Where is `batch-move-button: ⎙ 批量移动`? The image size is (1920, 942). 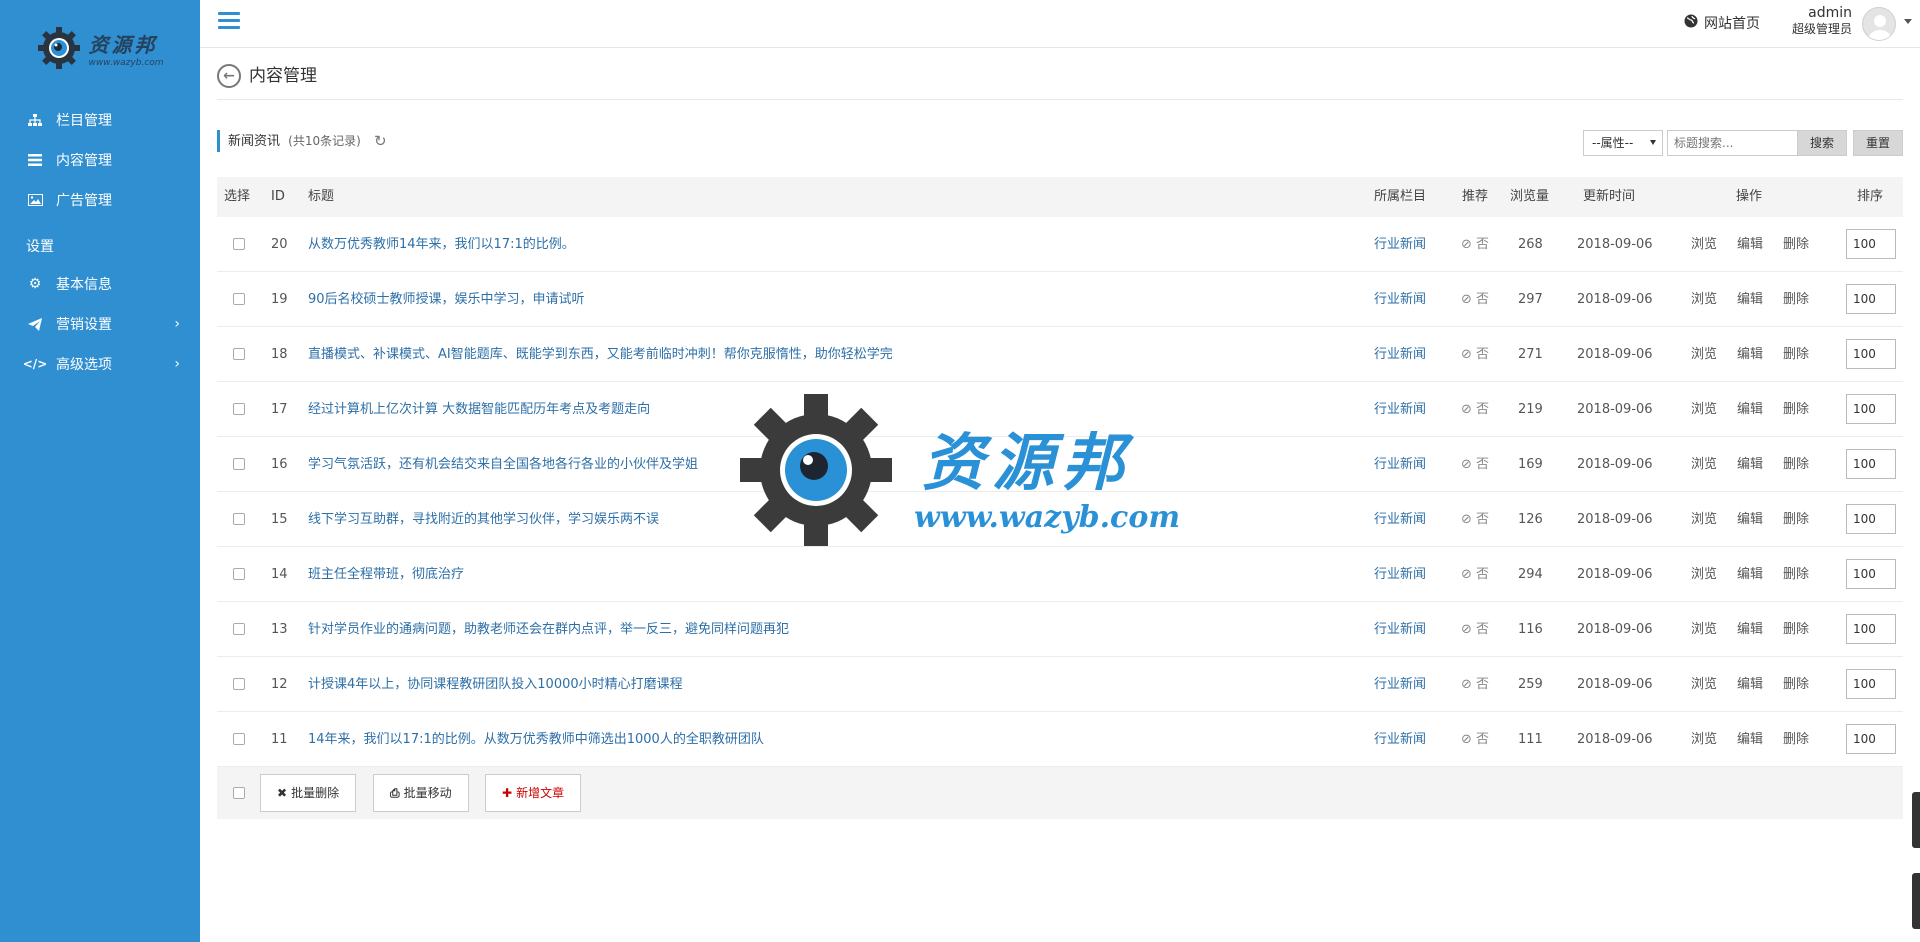 batch-move-button: ⎙ 批量移动 is located at coordinates (421, 793).